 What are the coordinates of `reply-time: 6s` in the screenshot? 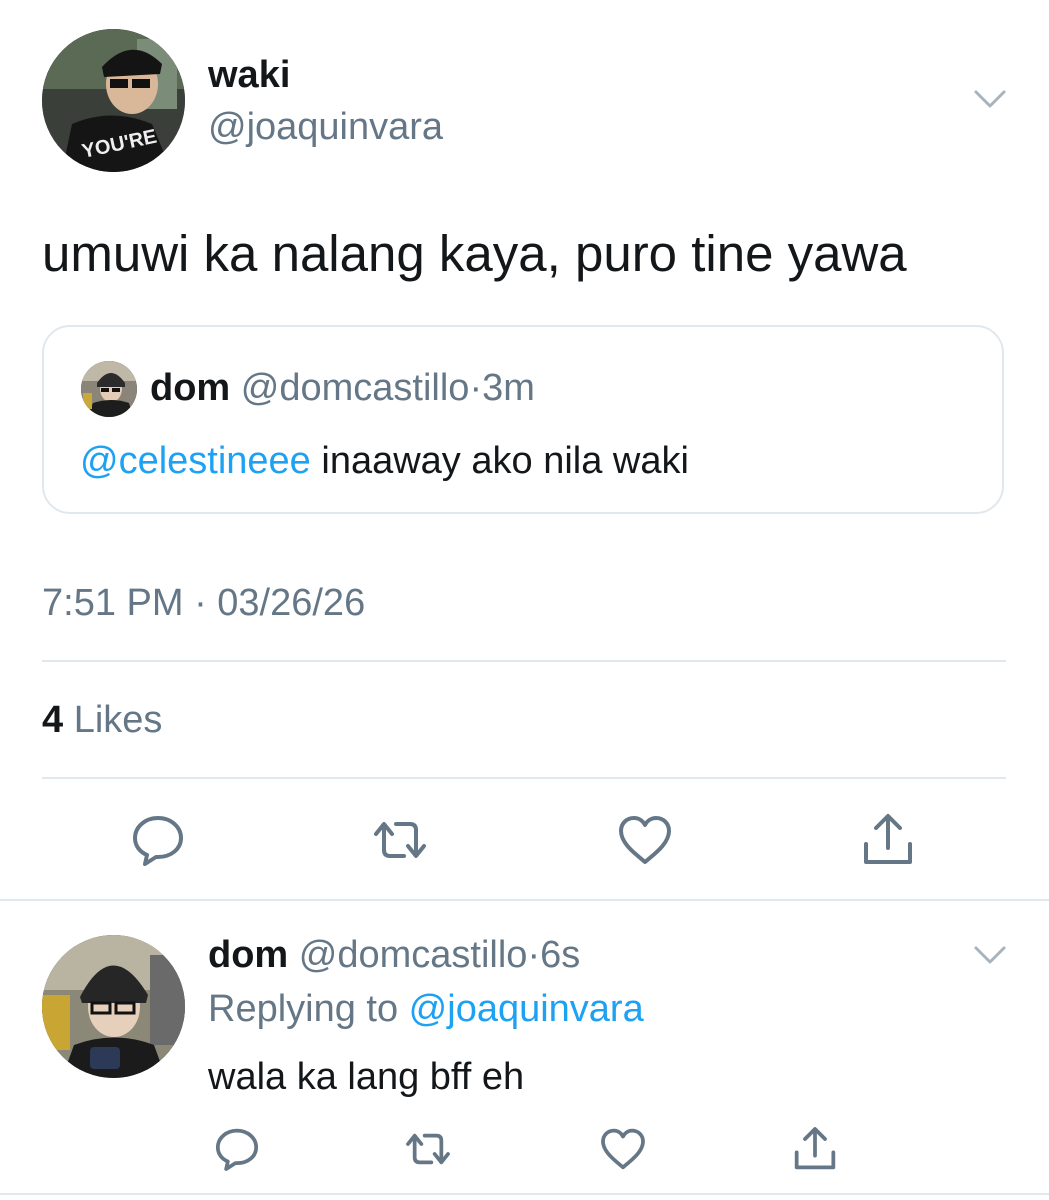 It's located at (560, 955).